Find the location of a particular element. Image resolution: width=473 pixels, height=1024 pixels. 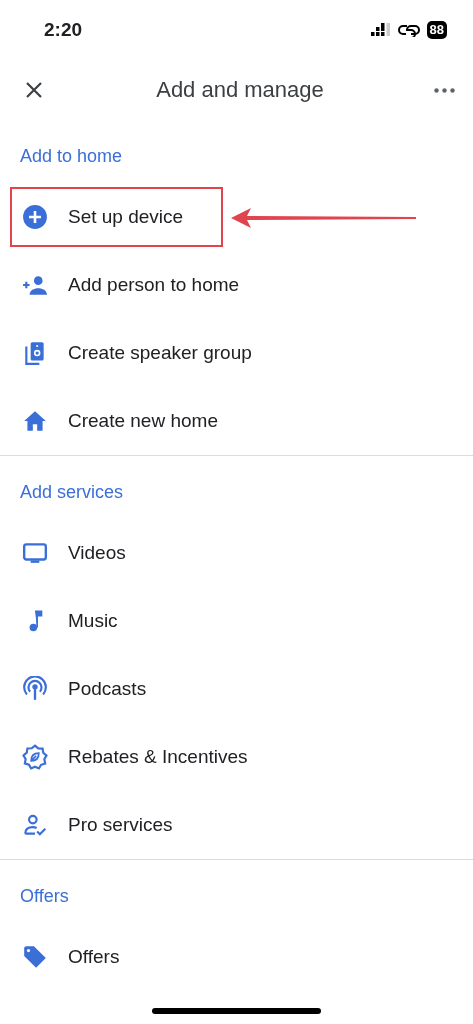

person-check-icon is located at coordinates (35, 825).